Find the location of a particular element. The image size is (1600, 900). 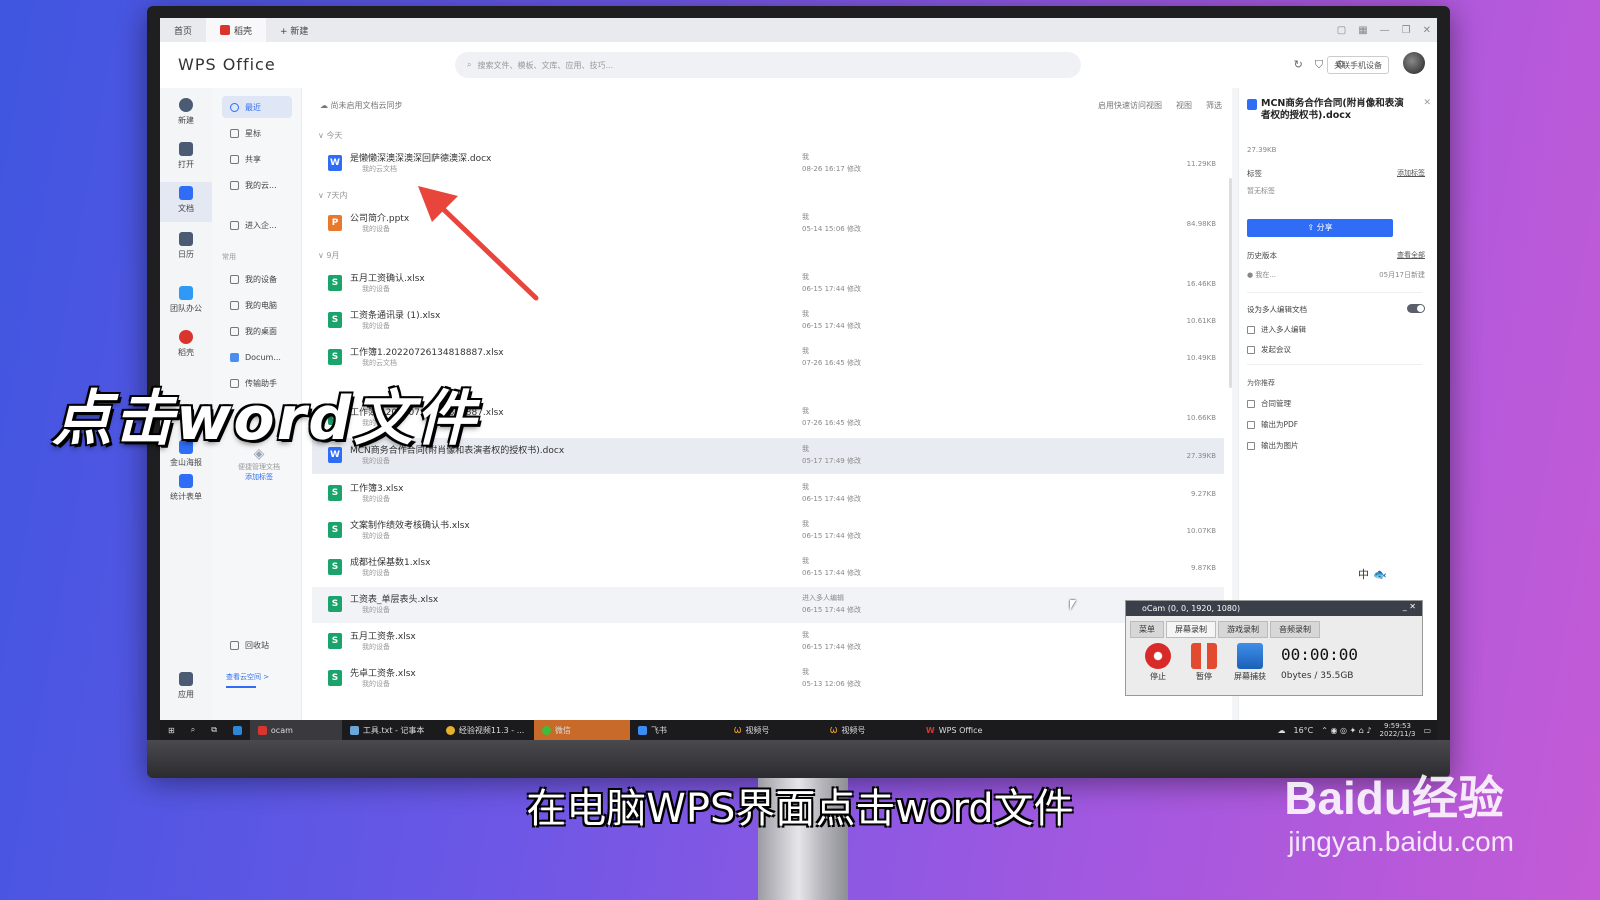

nav-recycle: 回收站 is located at coordinates (257, 645).